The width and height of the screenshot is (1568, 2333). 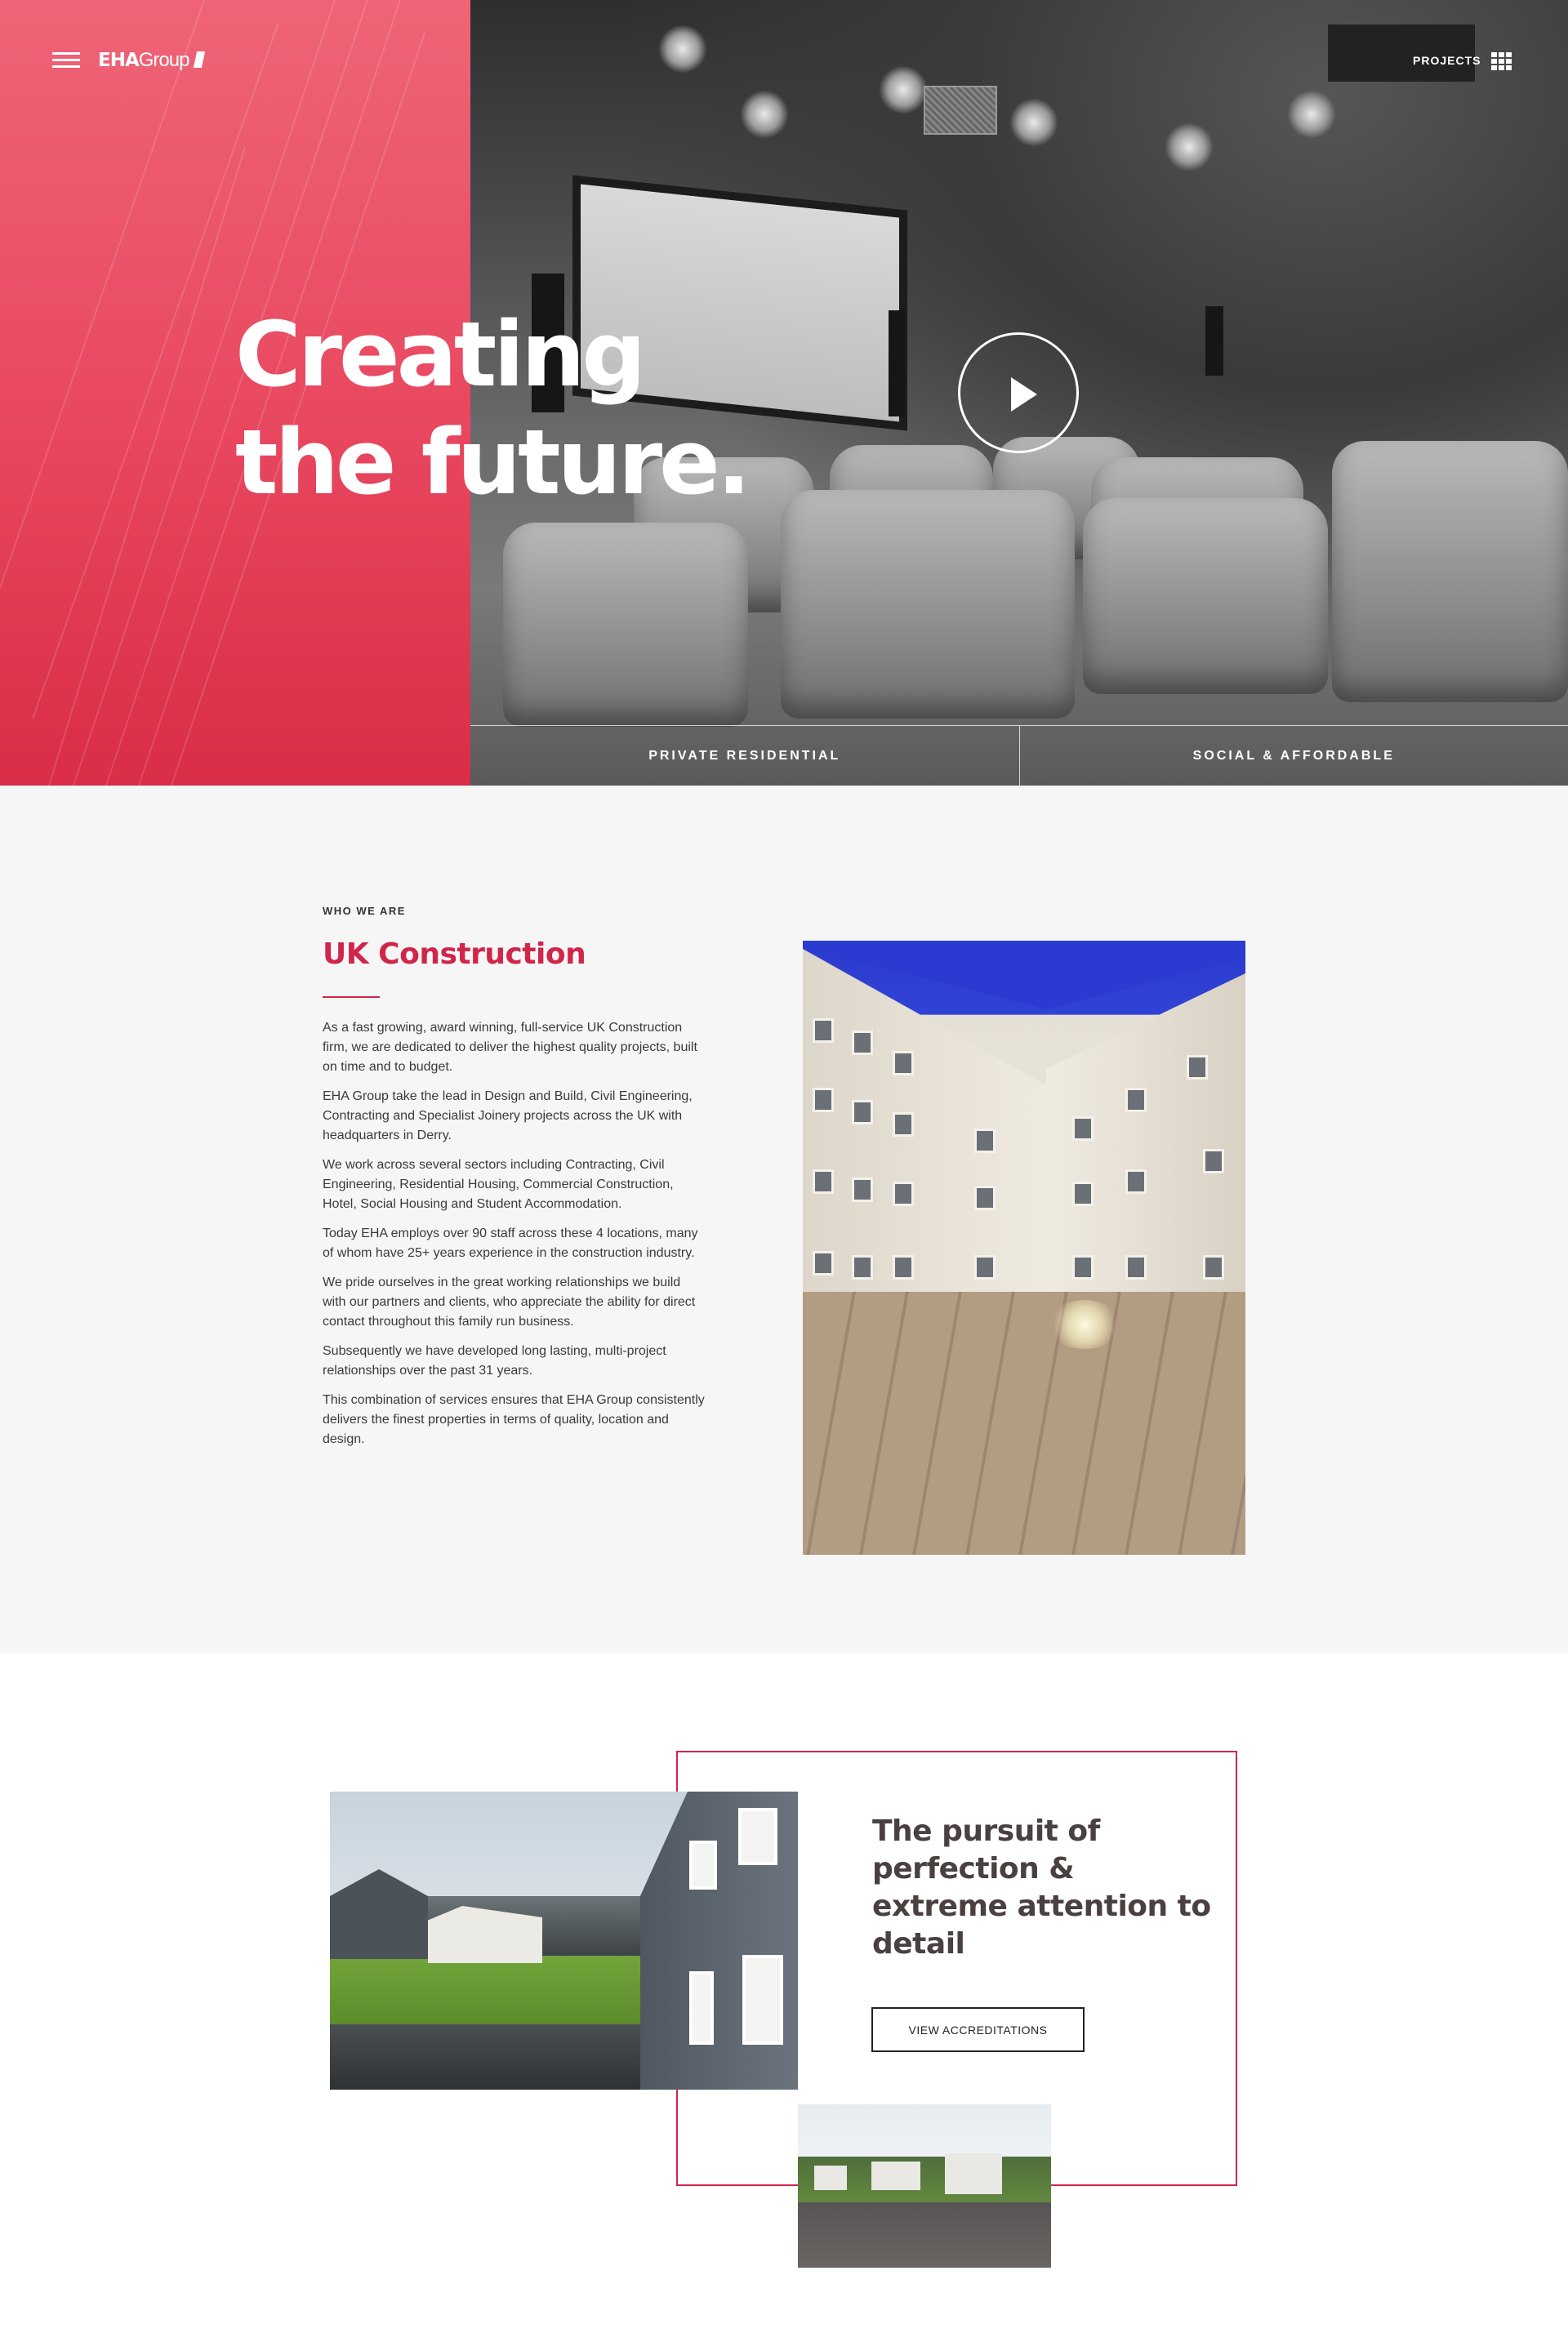 What do you see at coordinates (1293, 756) in the screenshot?
I see `sector-social-affordable: SOCIAL & AFFORDABLE` at bounding box center [1293, 756].